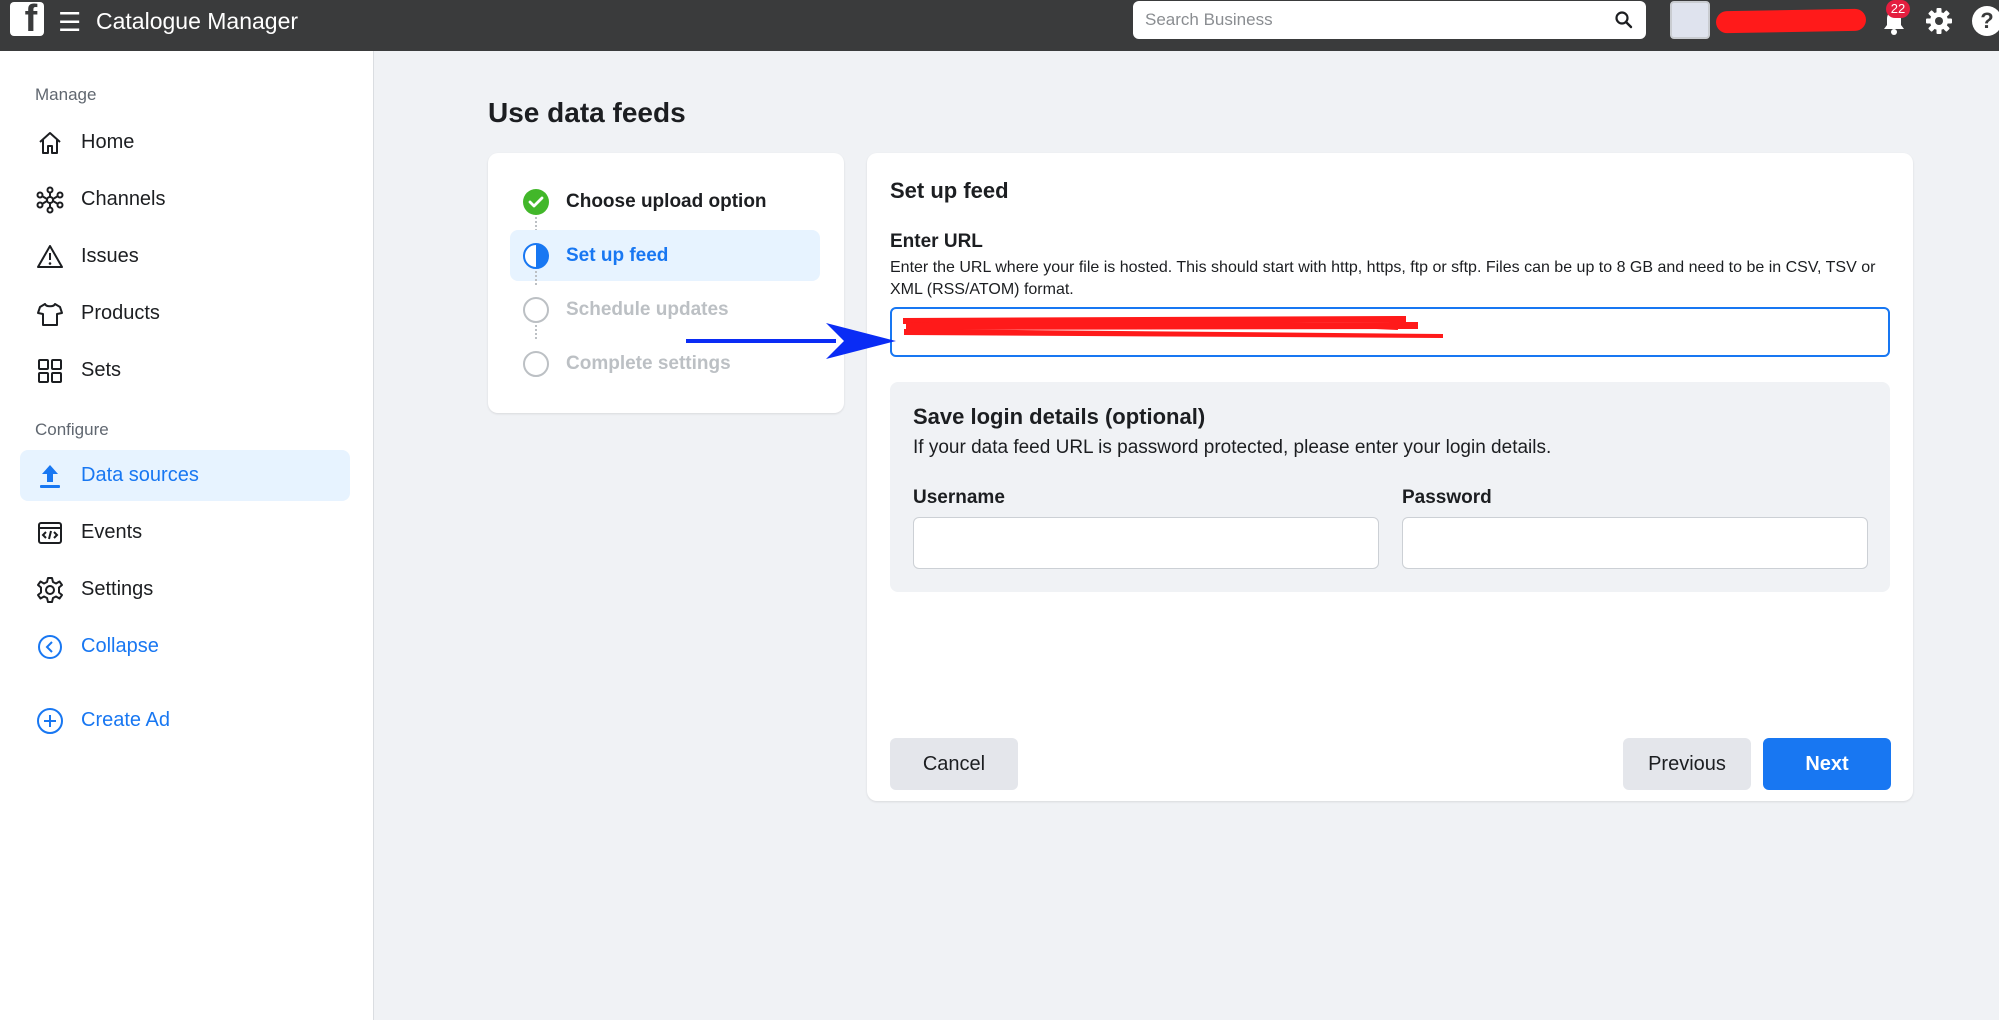 The image size is (1999, 1020). Describe the element at coordinates (1635, 543) in the screenshot. I see `password-field` at that location.